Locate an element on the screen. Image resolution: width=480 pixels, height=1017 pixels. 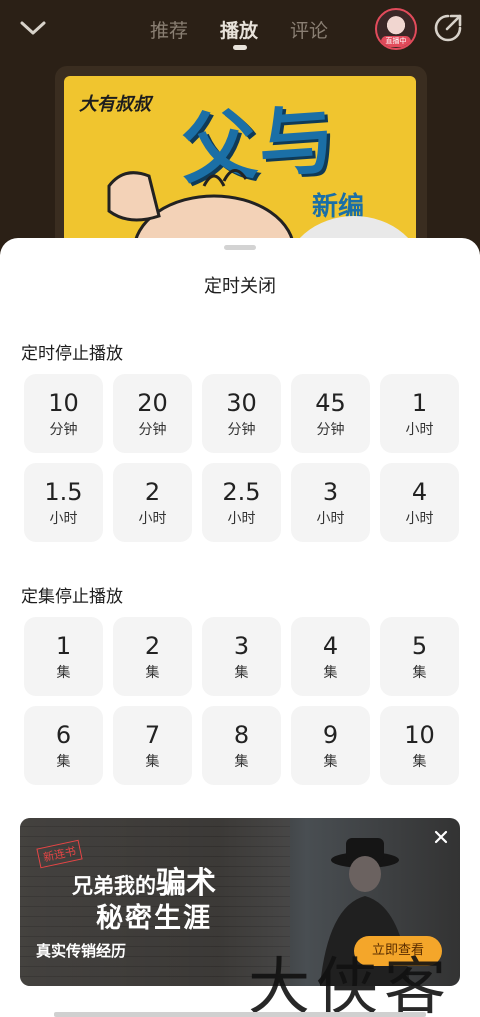
timer-option-1-5h: 1.5 小时 is located at coordinates (63, 502).